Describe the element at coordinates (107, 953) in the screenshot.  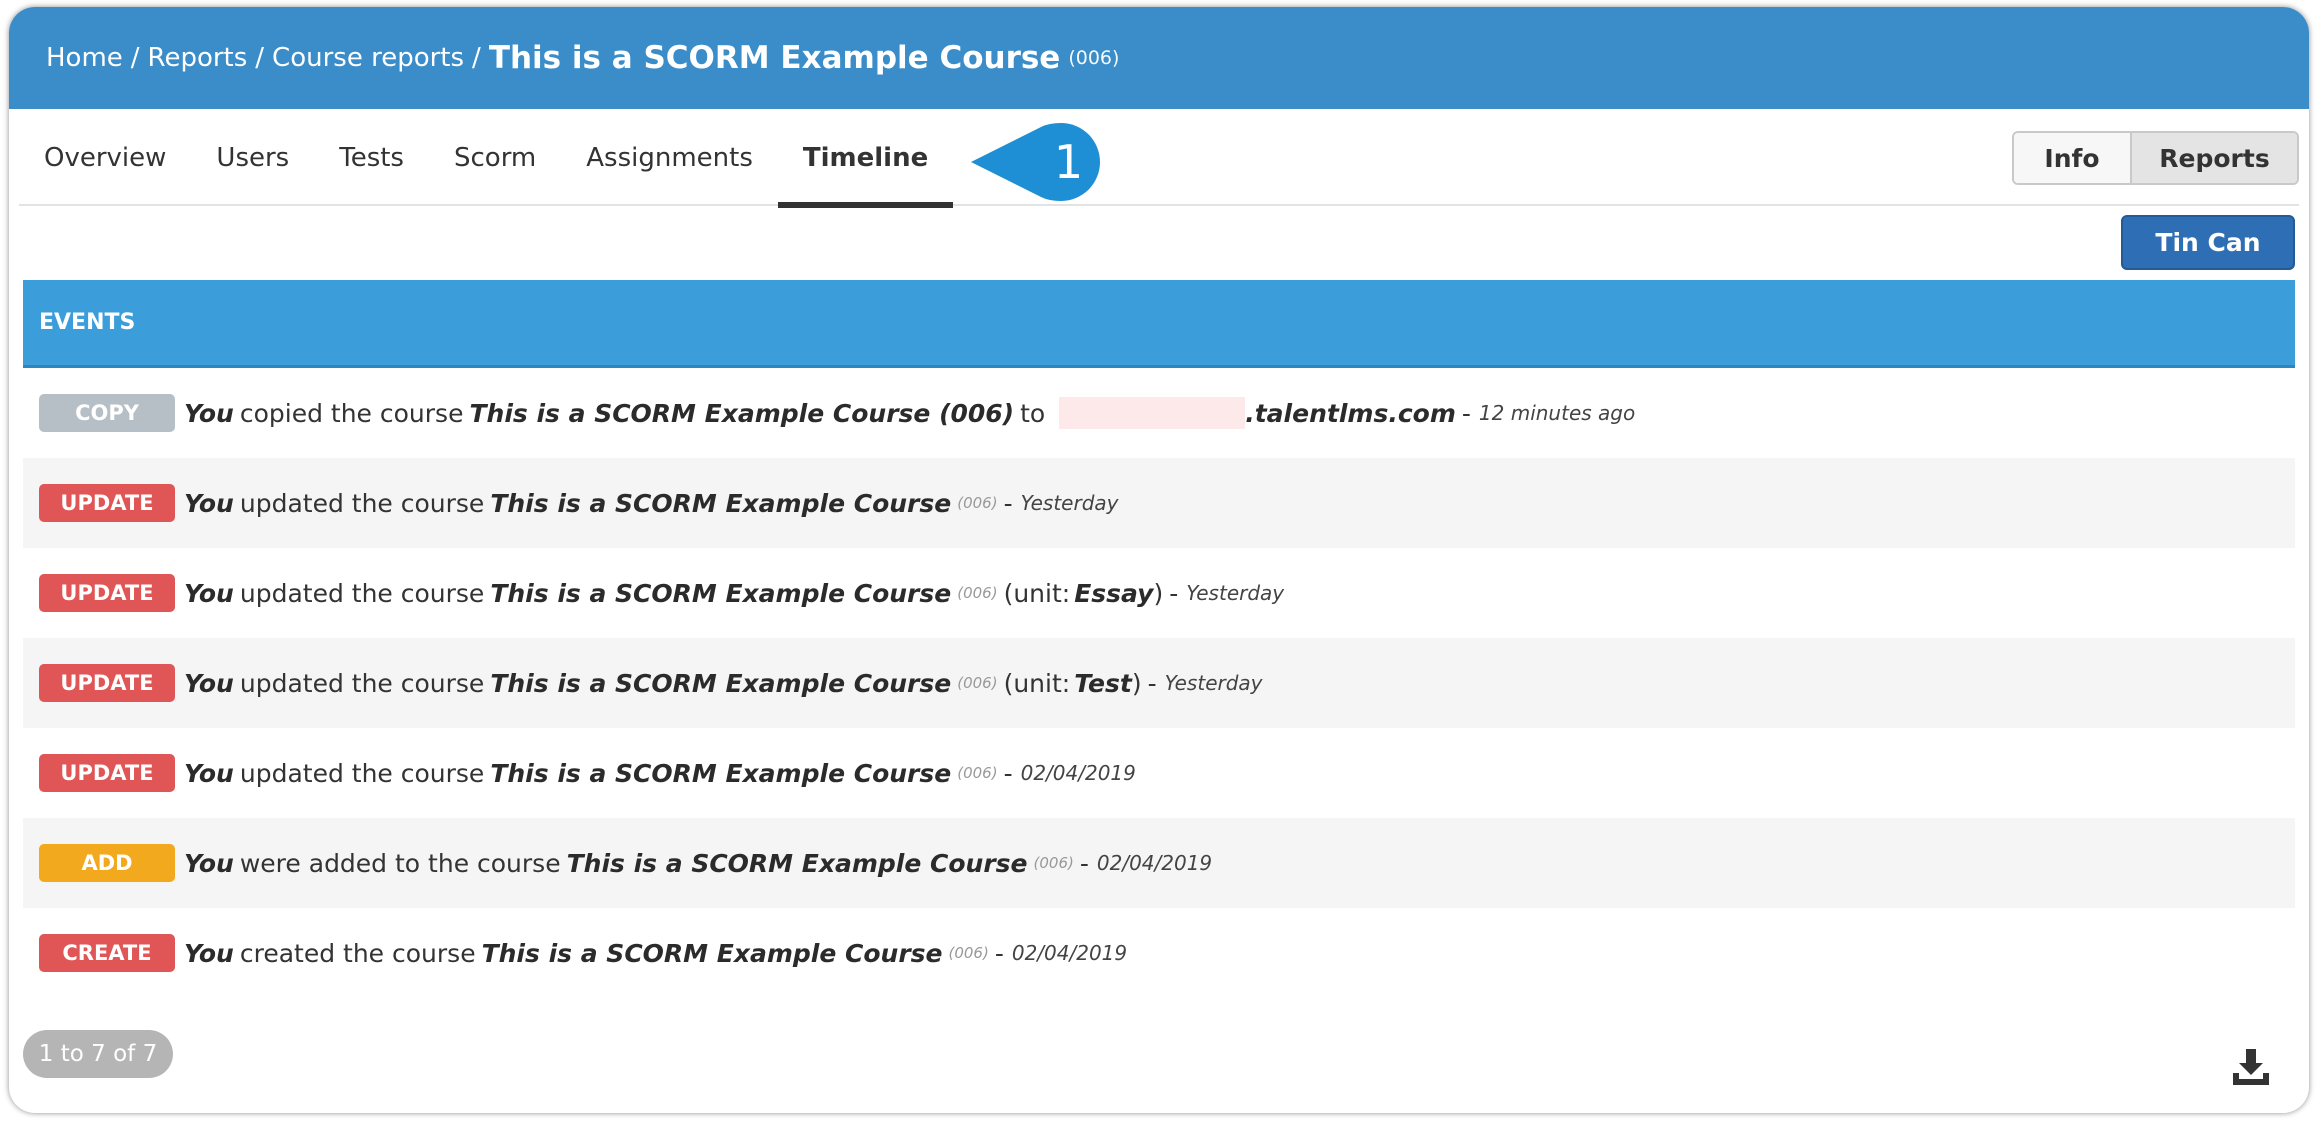
I see `event-badge-create: CREATE` at that location.